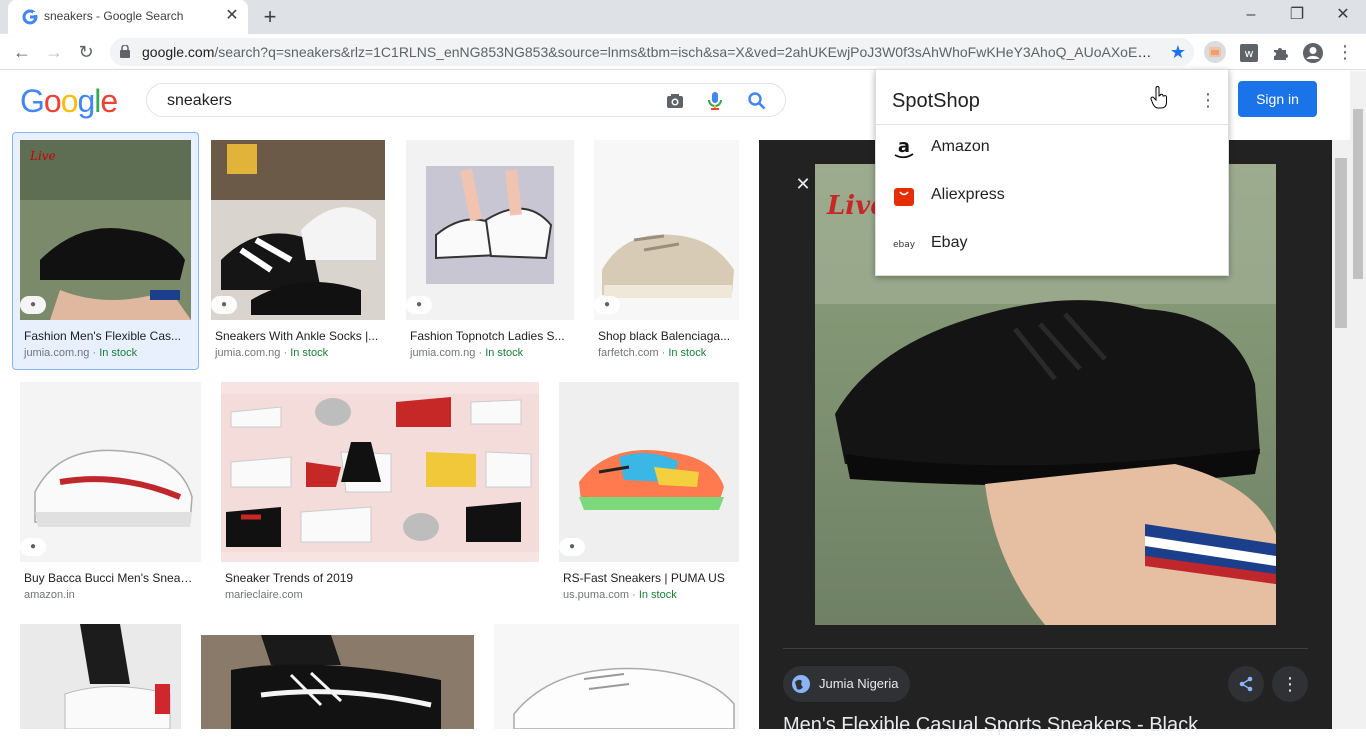 The width and height of the screenshot is (1366, 737). I want to click on preview-more-icon: ⋮, so click(1290, 684).